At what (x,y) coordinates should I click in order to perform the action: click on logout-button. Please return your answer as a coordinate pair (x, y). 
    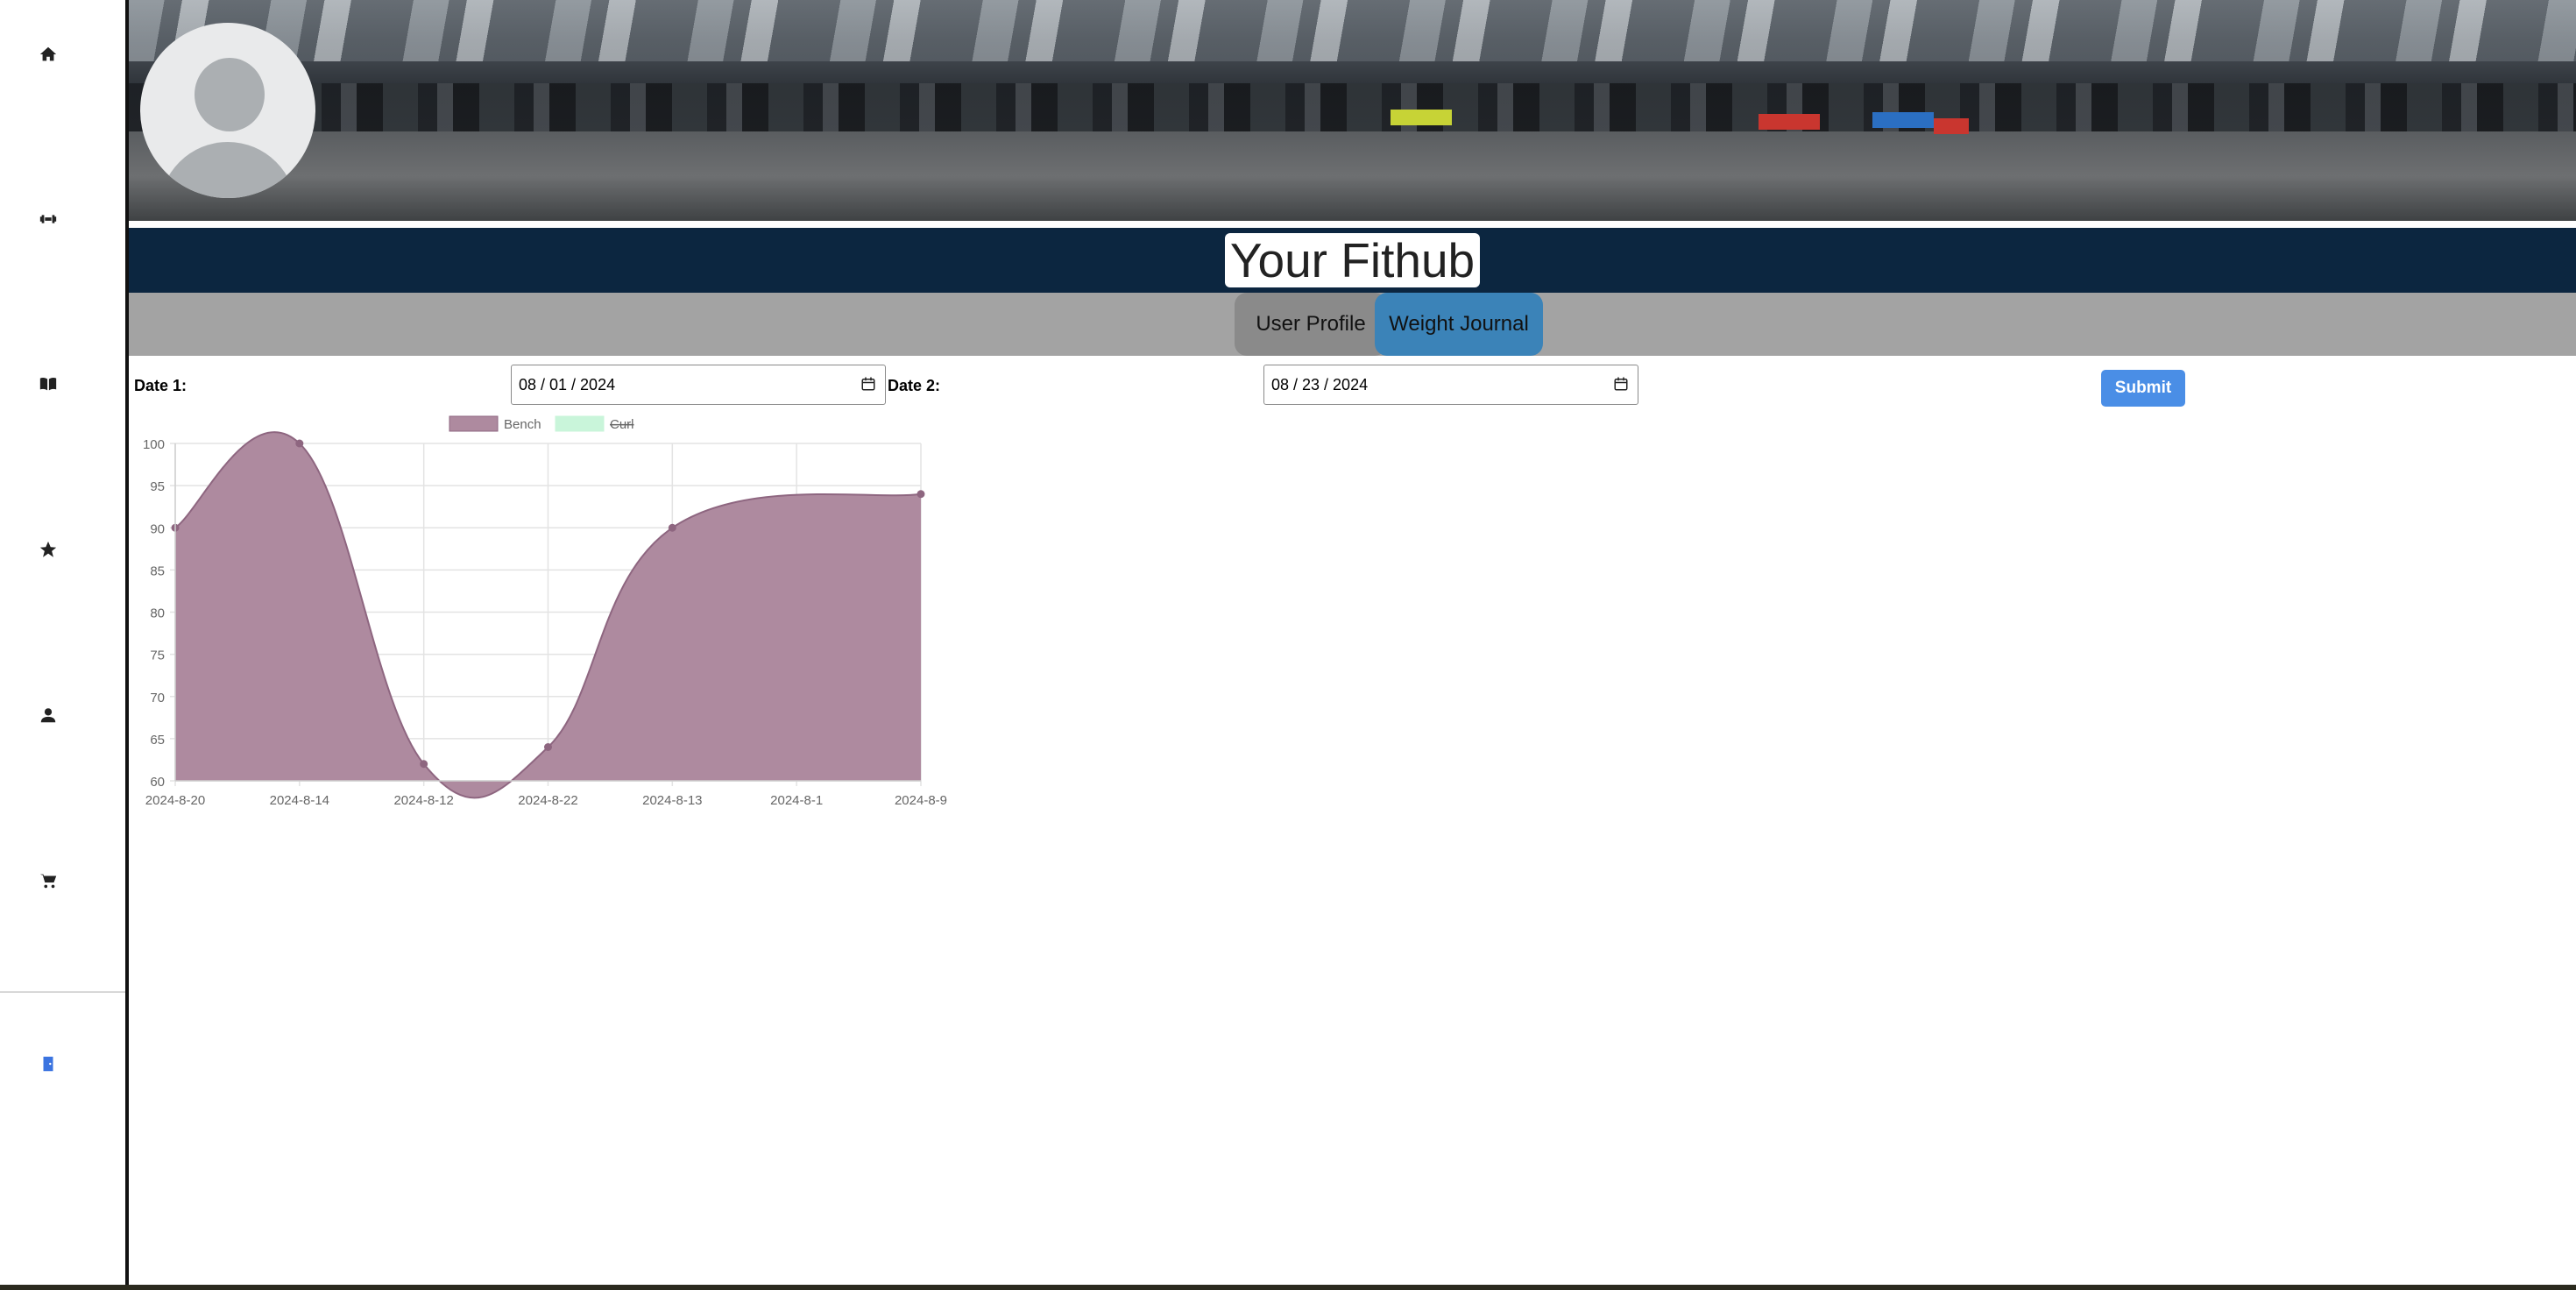
    Looking at the image, I should click on (48, 1064).